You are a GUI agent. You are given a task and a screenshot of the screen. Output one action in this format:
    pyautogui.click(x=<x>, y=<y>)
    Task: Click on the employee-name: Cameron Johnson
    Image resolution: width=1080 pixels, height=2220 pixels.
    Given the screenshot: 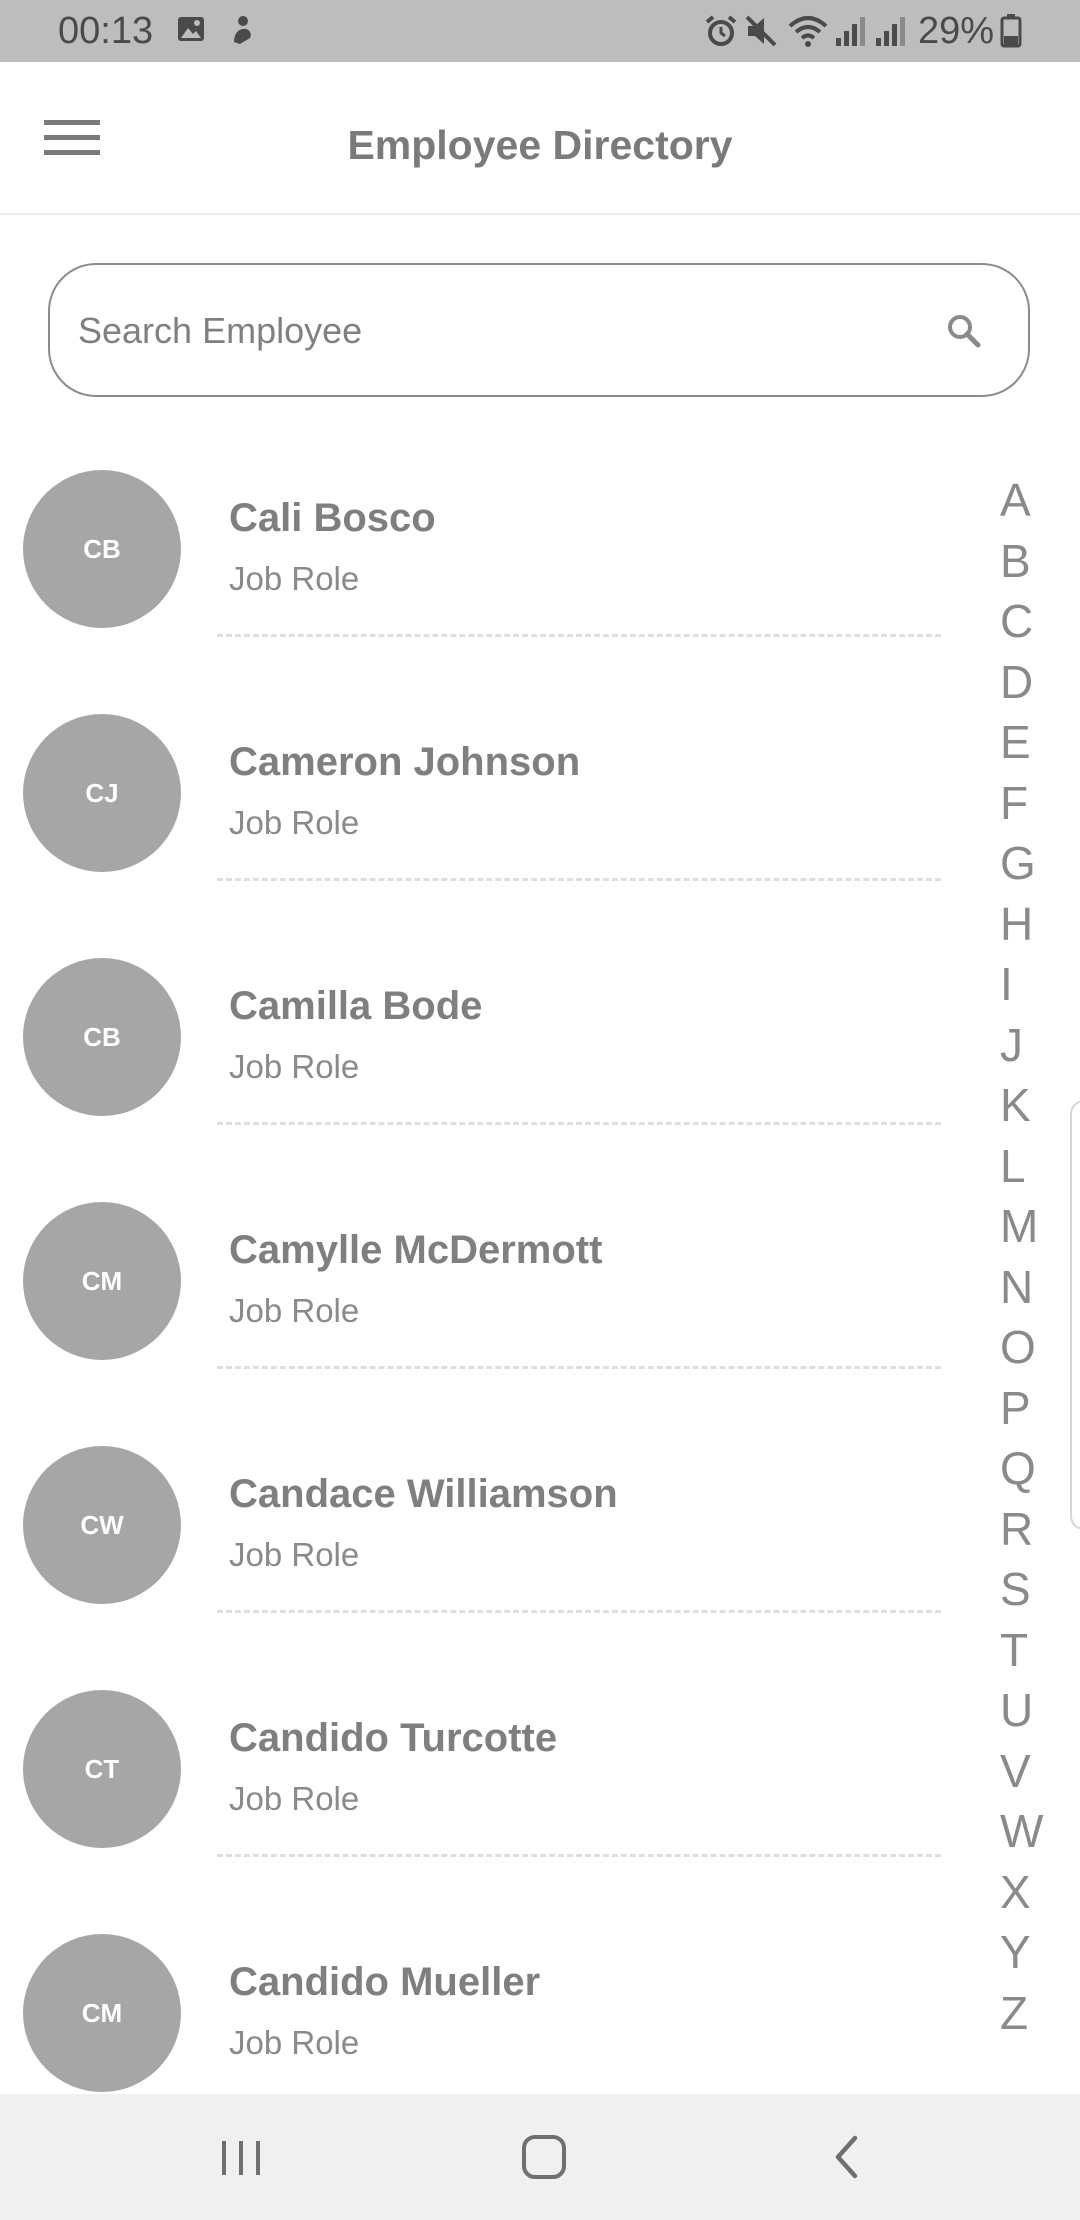 What is the action you would take?
    pyautogui.click(x=405, y=762)
    